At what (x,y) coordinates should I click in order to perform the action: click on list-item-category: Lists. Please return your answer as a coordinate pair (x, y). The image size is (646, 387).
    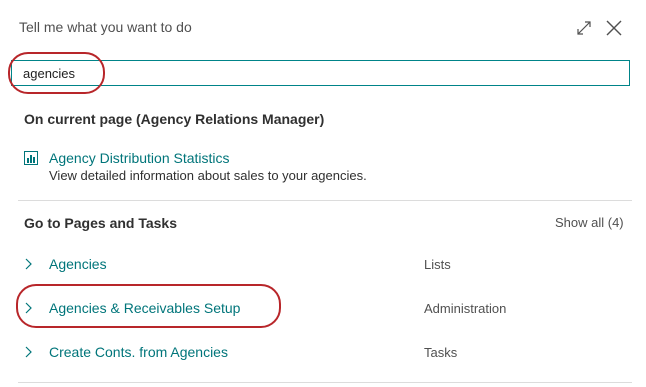
    Looking at the image, I should click on (437, 264).